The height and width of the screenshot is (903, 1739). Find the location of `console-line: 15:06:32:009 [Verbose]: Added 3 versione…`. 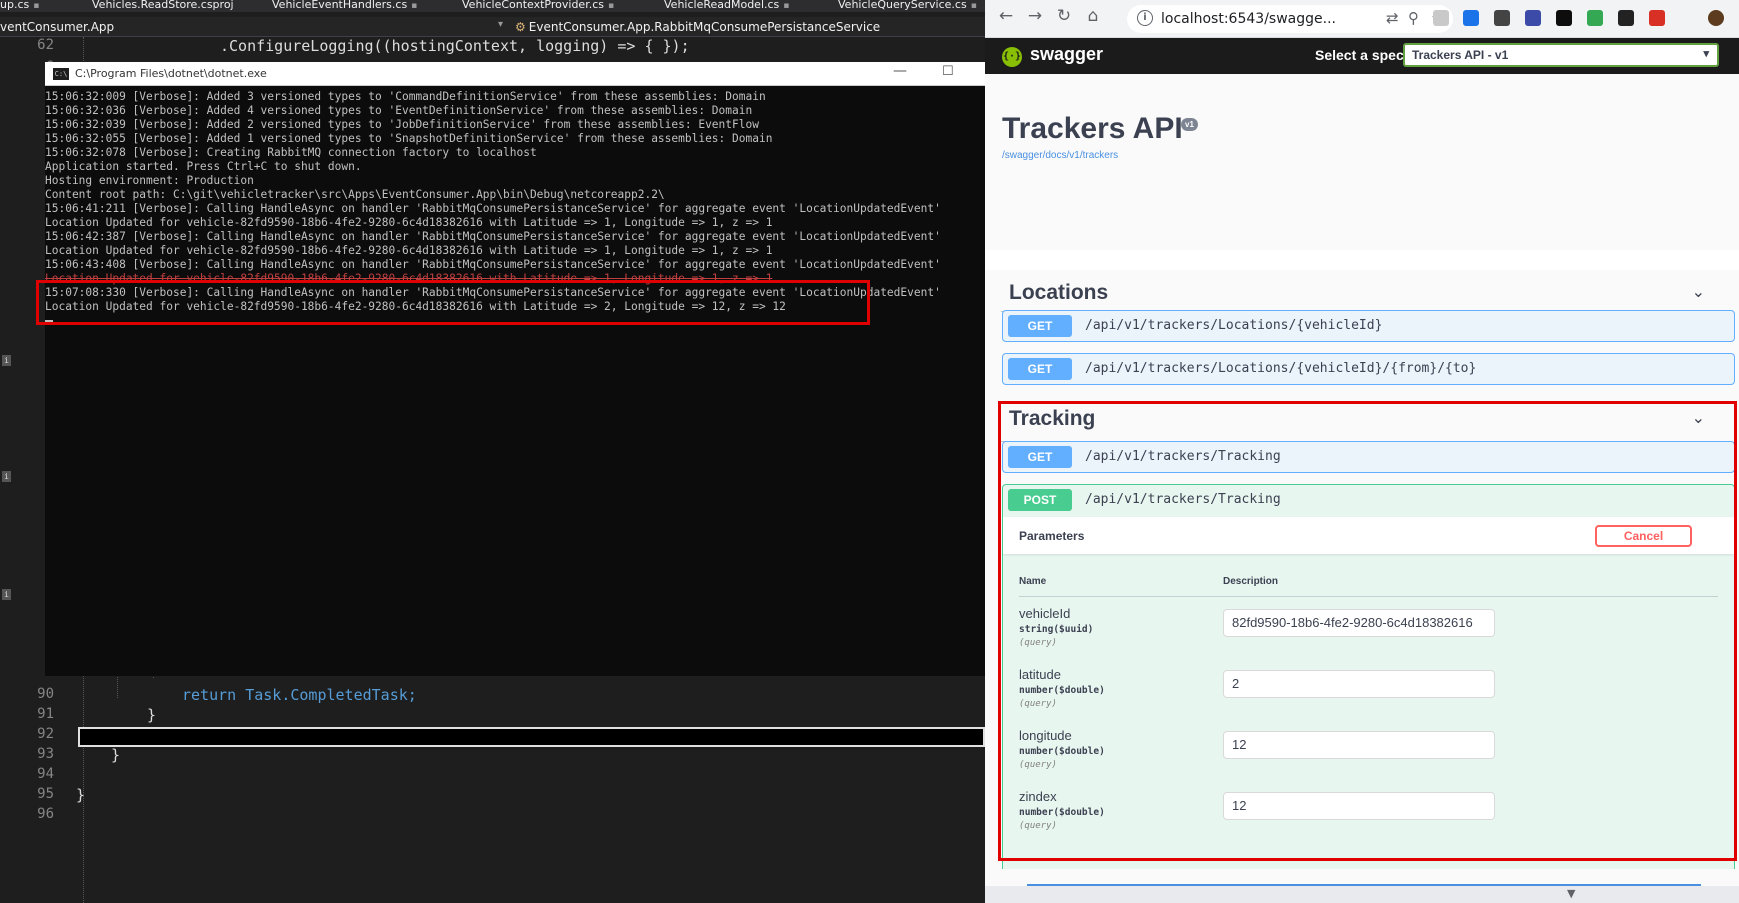

console-line: 15:06:32:009 [Verbose]: Added 3 versione… is located at coordinates (405, 96).